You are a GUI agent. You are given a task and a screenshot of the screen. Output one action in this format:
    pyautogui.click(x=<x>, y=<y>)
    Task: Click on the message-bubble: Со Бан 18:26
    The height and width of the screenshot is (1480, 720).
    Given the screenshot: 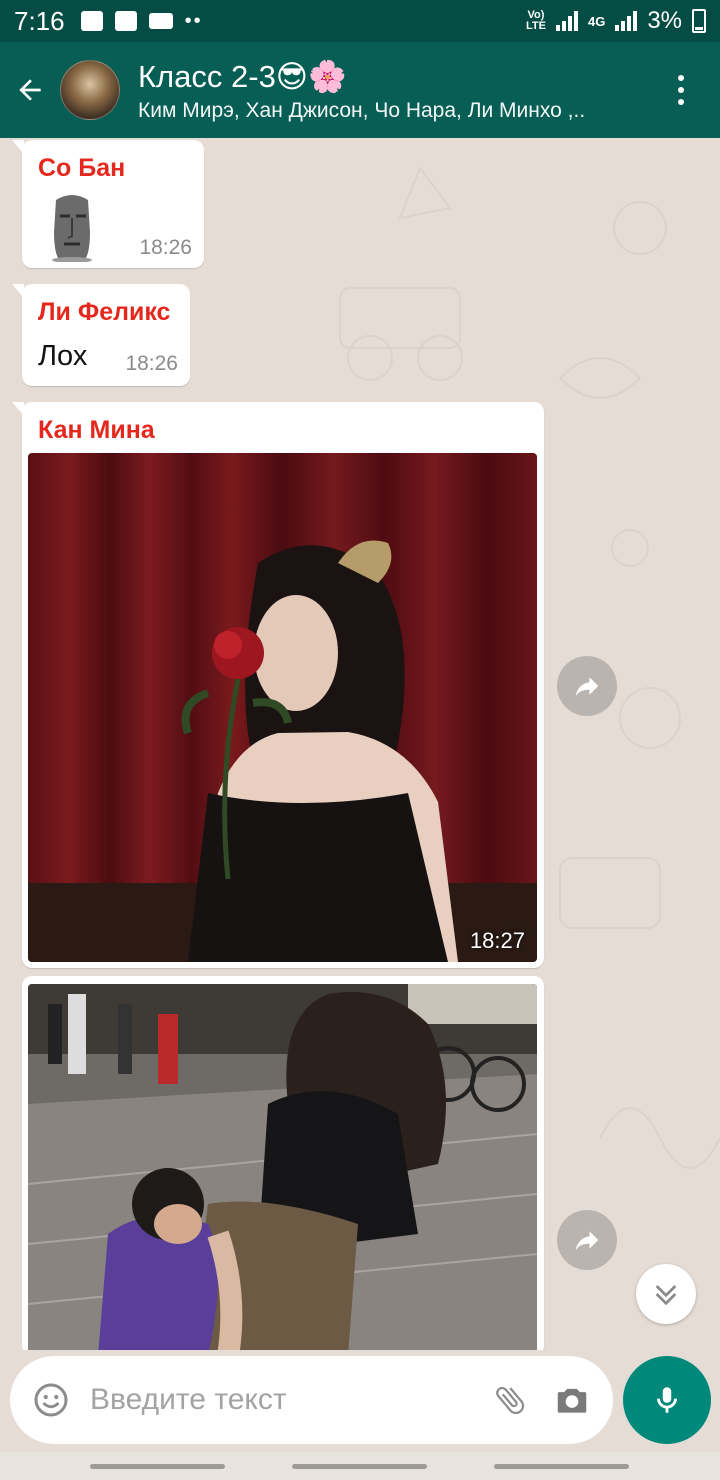 What is the action you would take?
    pyautogui.click(x=108, y=204)
    